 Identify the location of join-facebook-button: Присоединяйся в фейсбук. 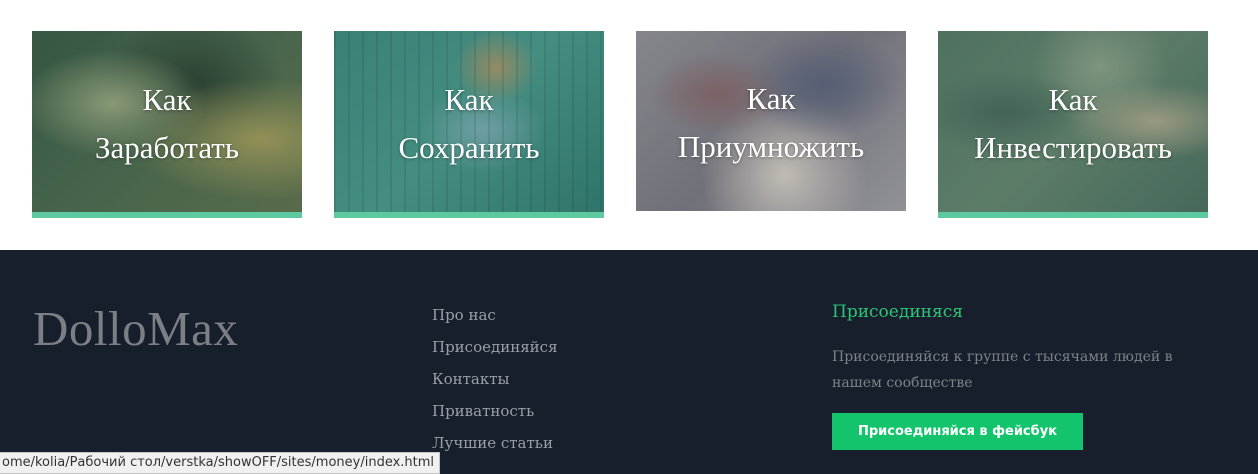
(957, 431).